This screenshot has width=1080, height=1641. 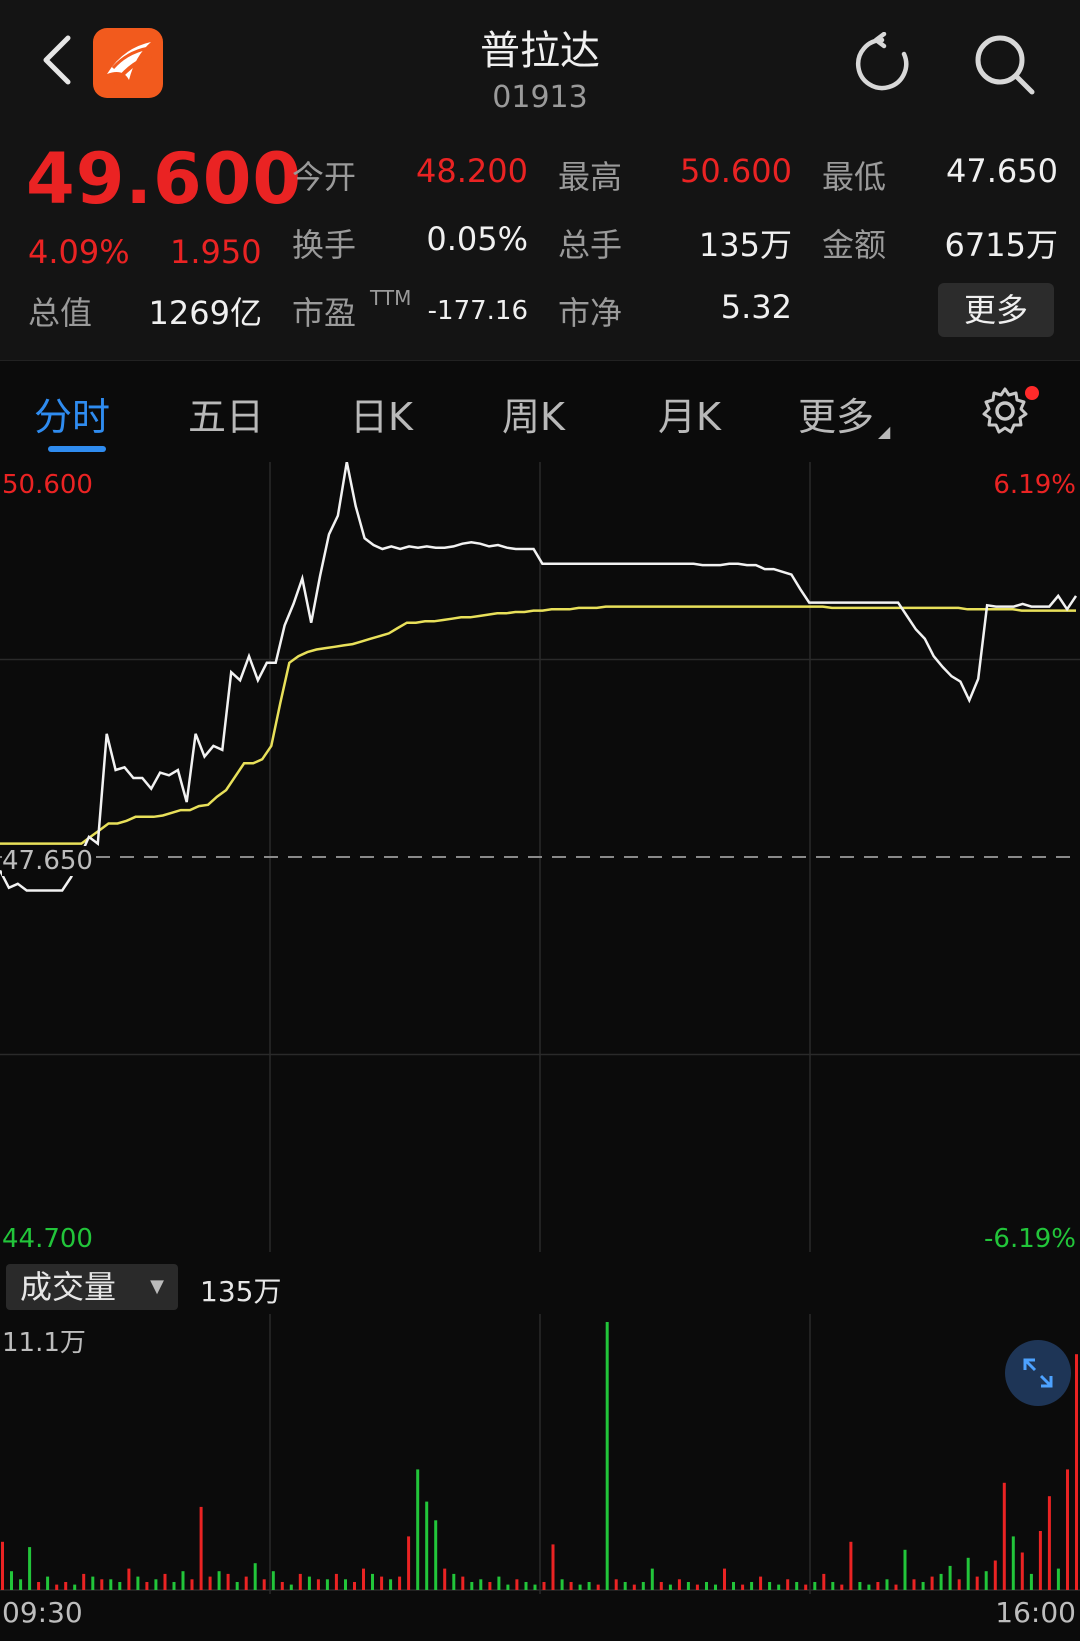 I want to click on more-button: 更多, so click(x=996, y=310).